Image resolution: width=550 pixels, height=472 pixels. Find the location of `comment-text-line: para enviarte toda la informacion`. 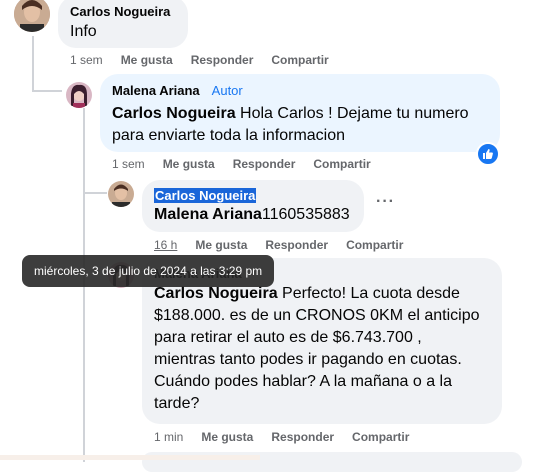

comment-text-line: para enviarte toda la informacion is located at coordinates (229, 135).